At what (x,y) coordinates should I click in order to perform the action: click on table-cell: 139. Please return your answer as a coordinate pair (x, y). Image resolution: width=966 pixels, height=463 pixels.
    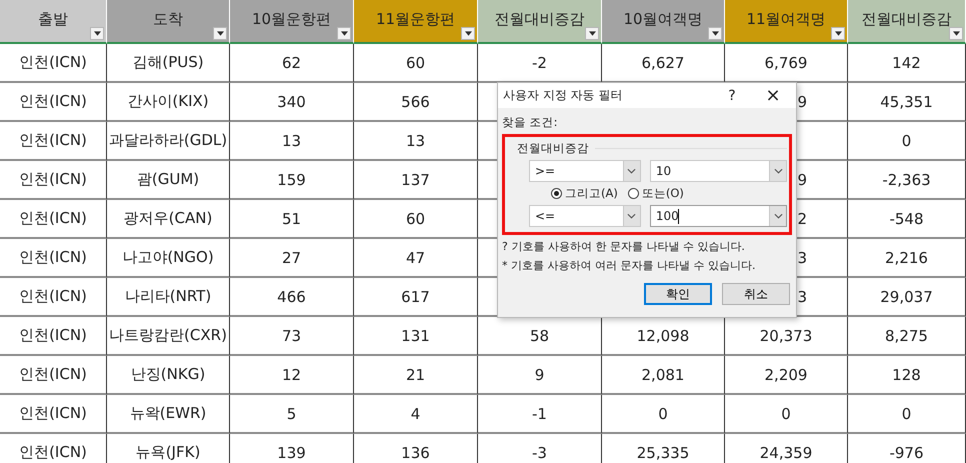
    Looking at the image, I should click on (291, 453).